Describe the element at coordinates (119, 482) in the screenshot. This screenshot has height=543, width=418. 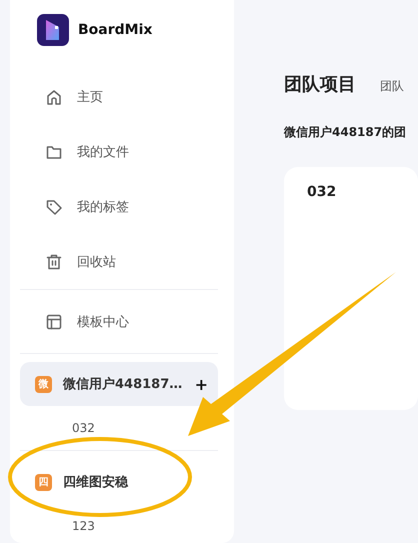
I see `team-item: 四 四维图安稳` at that location.